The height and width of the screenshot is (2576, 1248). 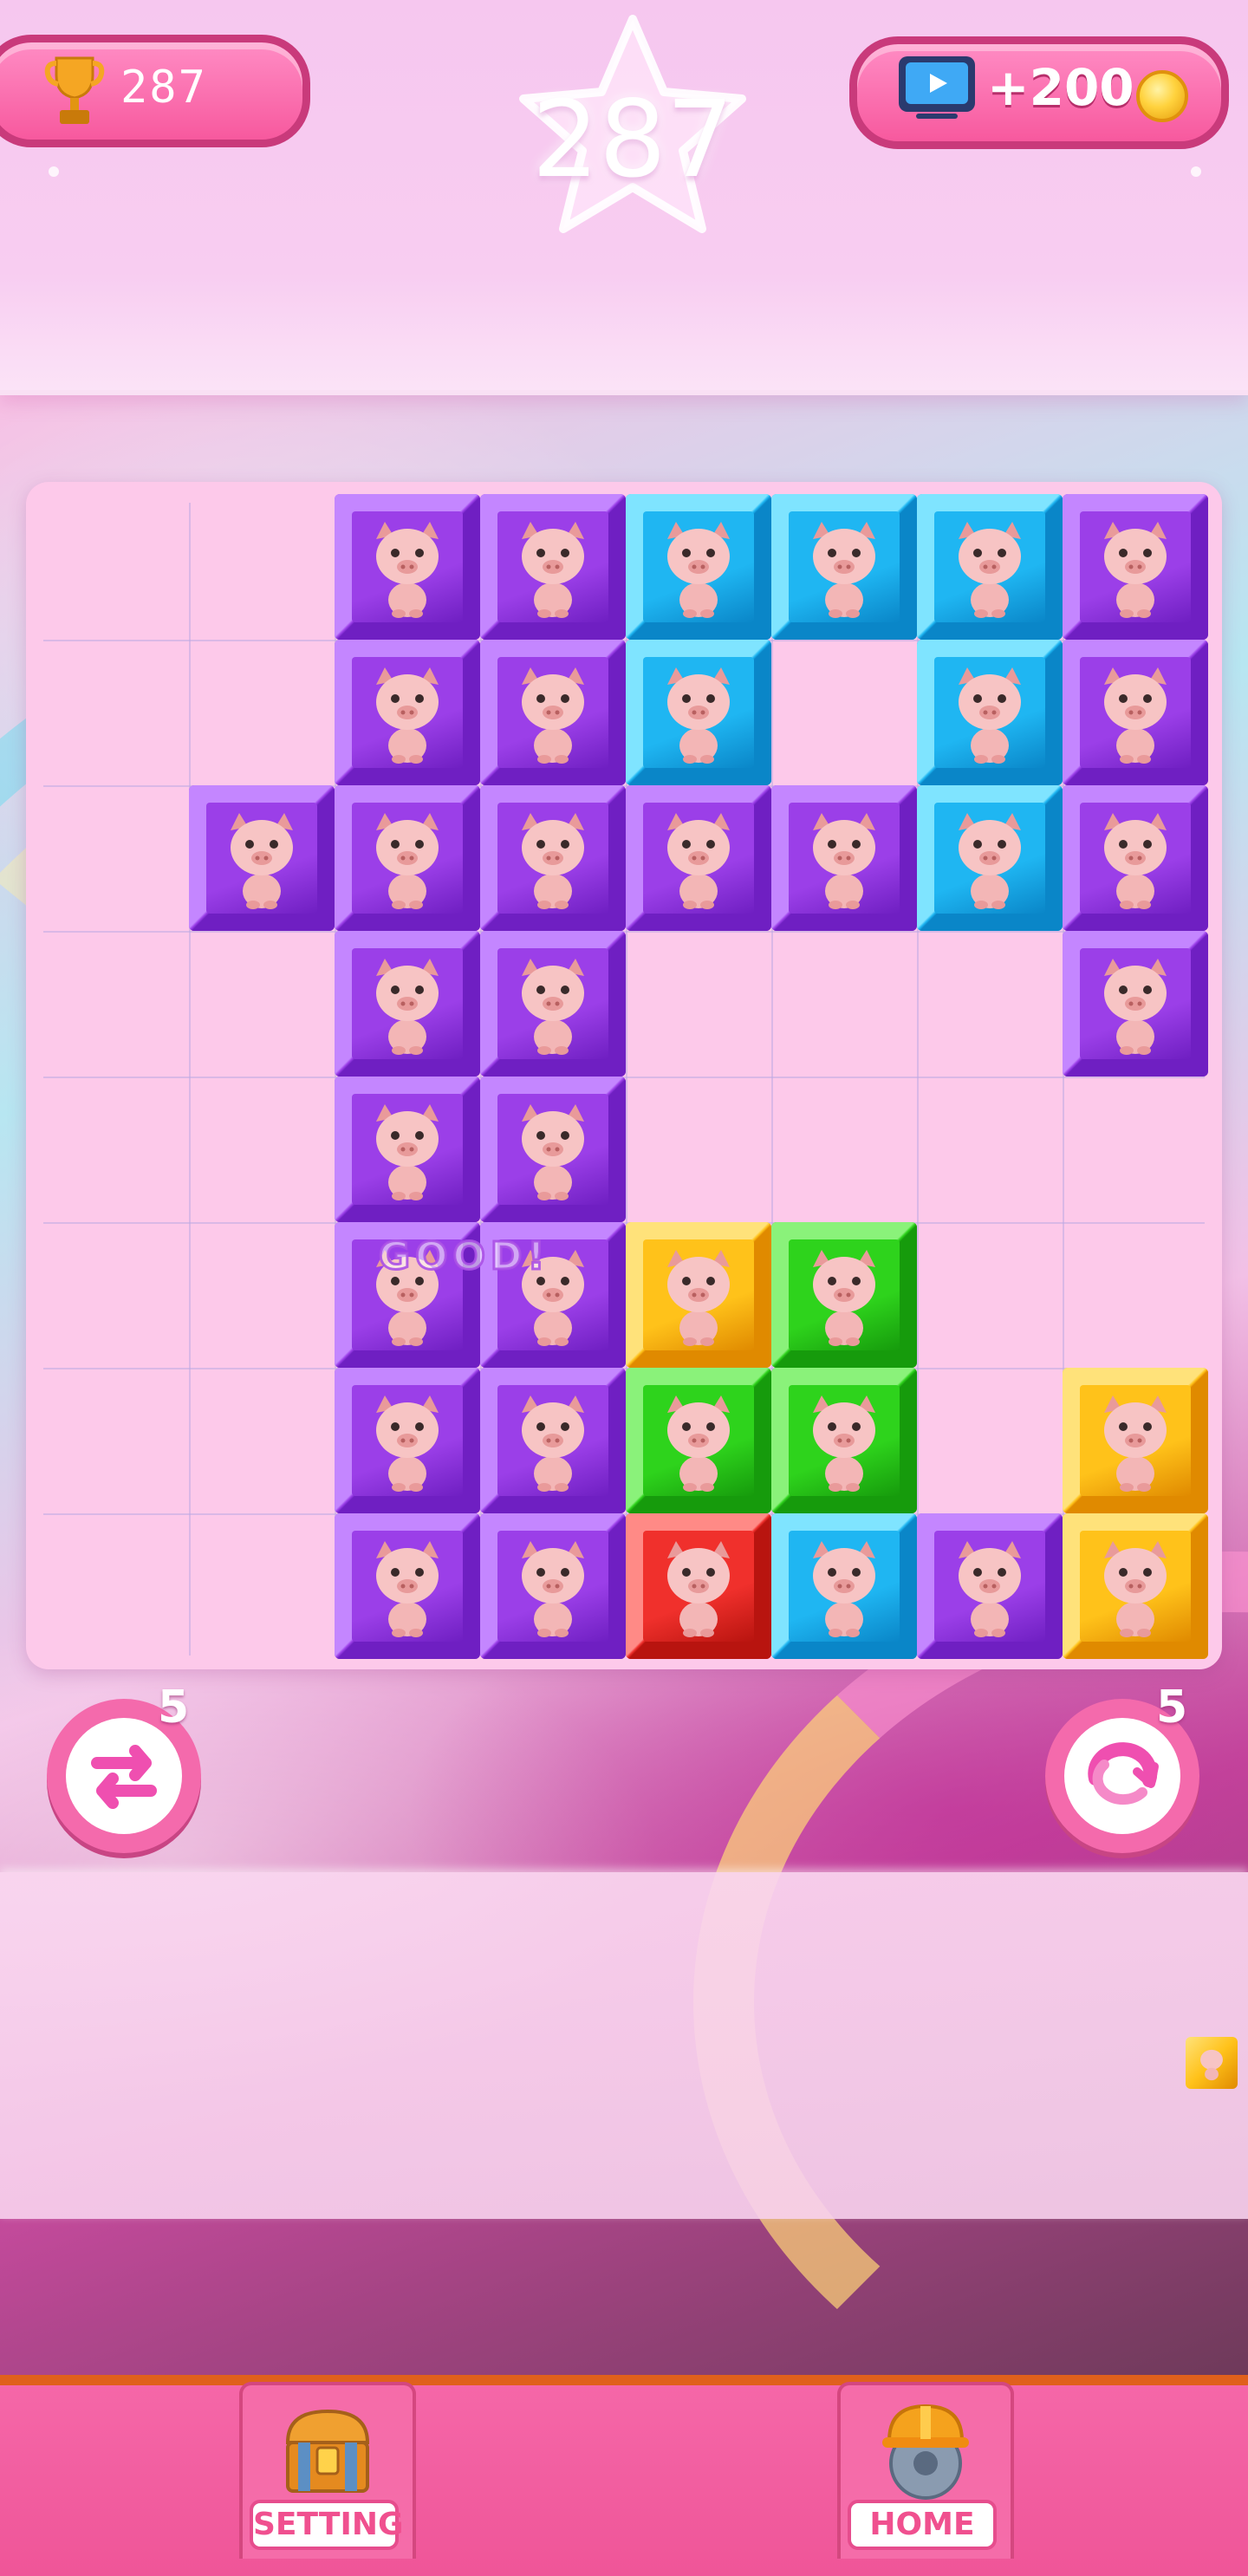 I want to click on score-star: 287, so click(x=632, y=139).